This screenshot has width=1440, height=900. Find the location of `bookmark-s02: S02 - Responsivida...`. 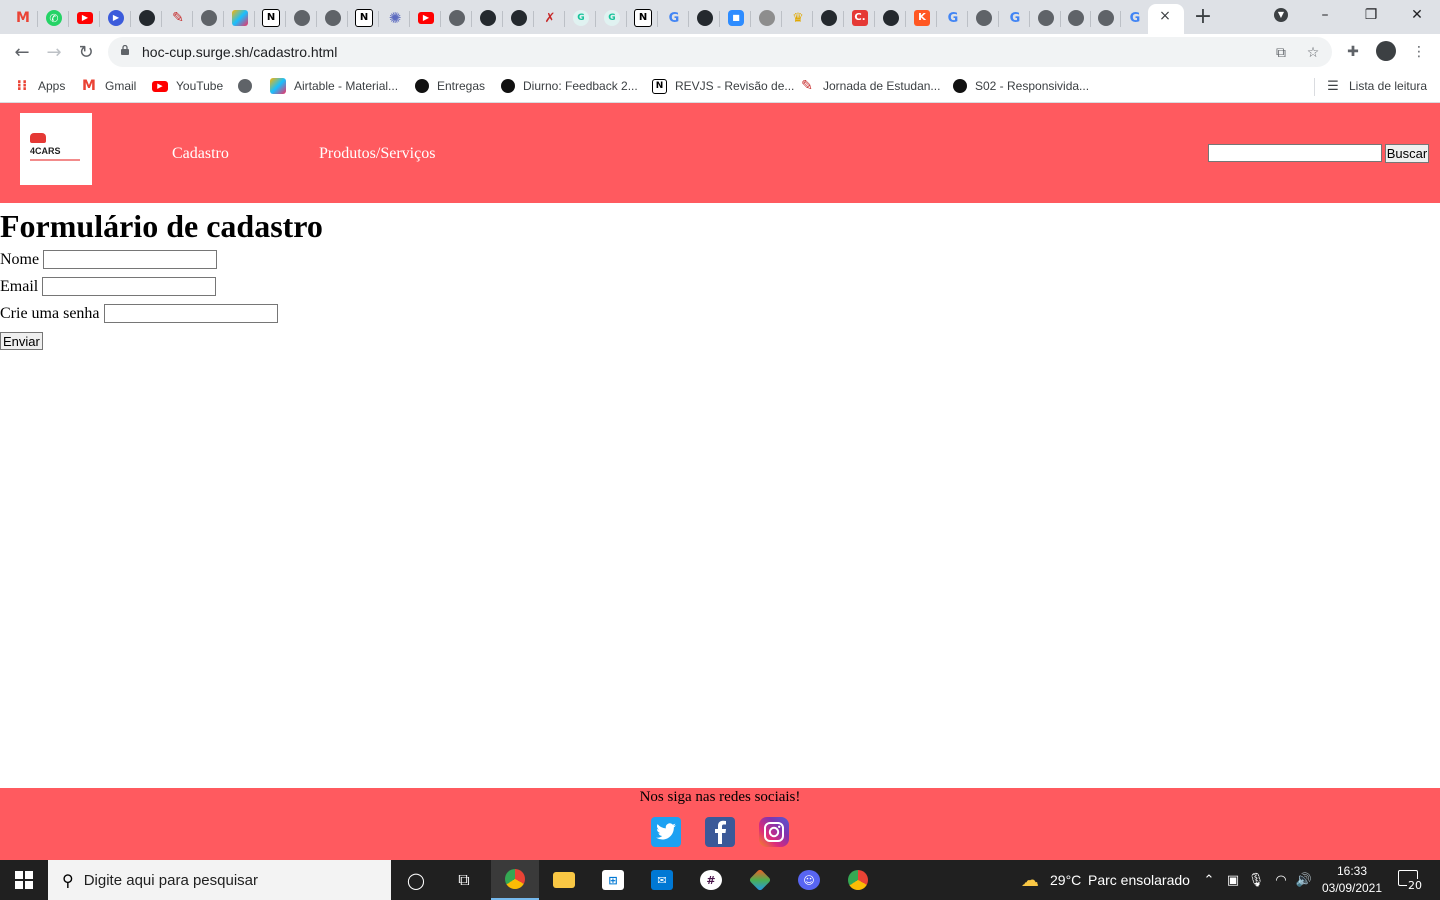

bookmark-s02: S02 - Responsivida... is located at coordinates (1021, 86).